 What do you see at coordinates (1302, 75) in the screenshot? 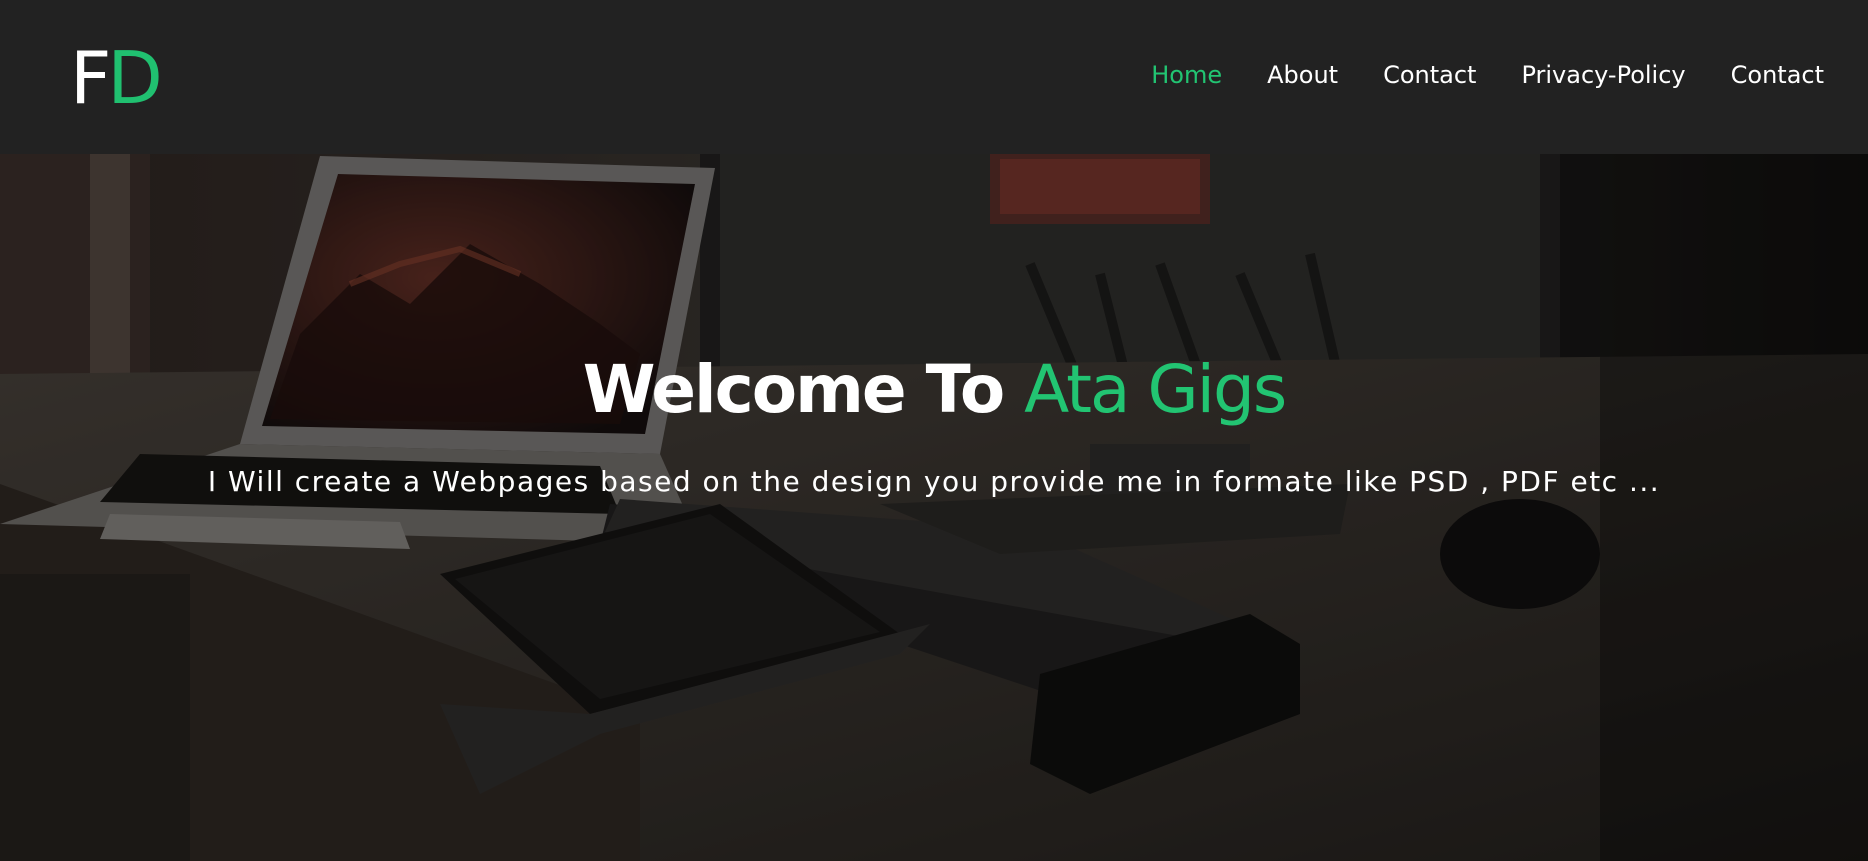
I see `nav-about-link: About` at bounding box center [1302, 75].